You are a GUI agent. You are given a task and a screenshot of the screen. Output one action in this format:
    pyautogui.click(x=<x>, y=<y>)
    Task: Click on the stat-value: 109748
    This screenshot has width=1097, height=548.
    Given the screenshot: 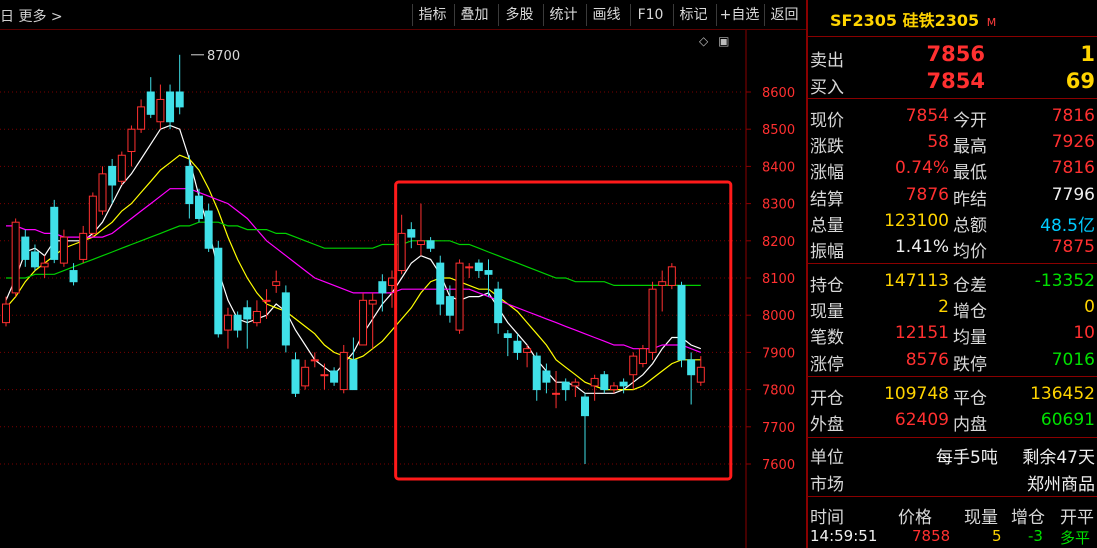 What is the action you would take?
    pyautogui.click(x=916, y=394)
    